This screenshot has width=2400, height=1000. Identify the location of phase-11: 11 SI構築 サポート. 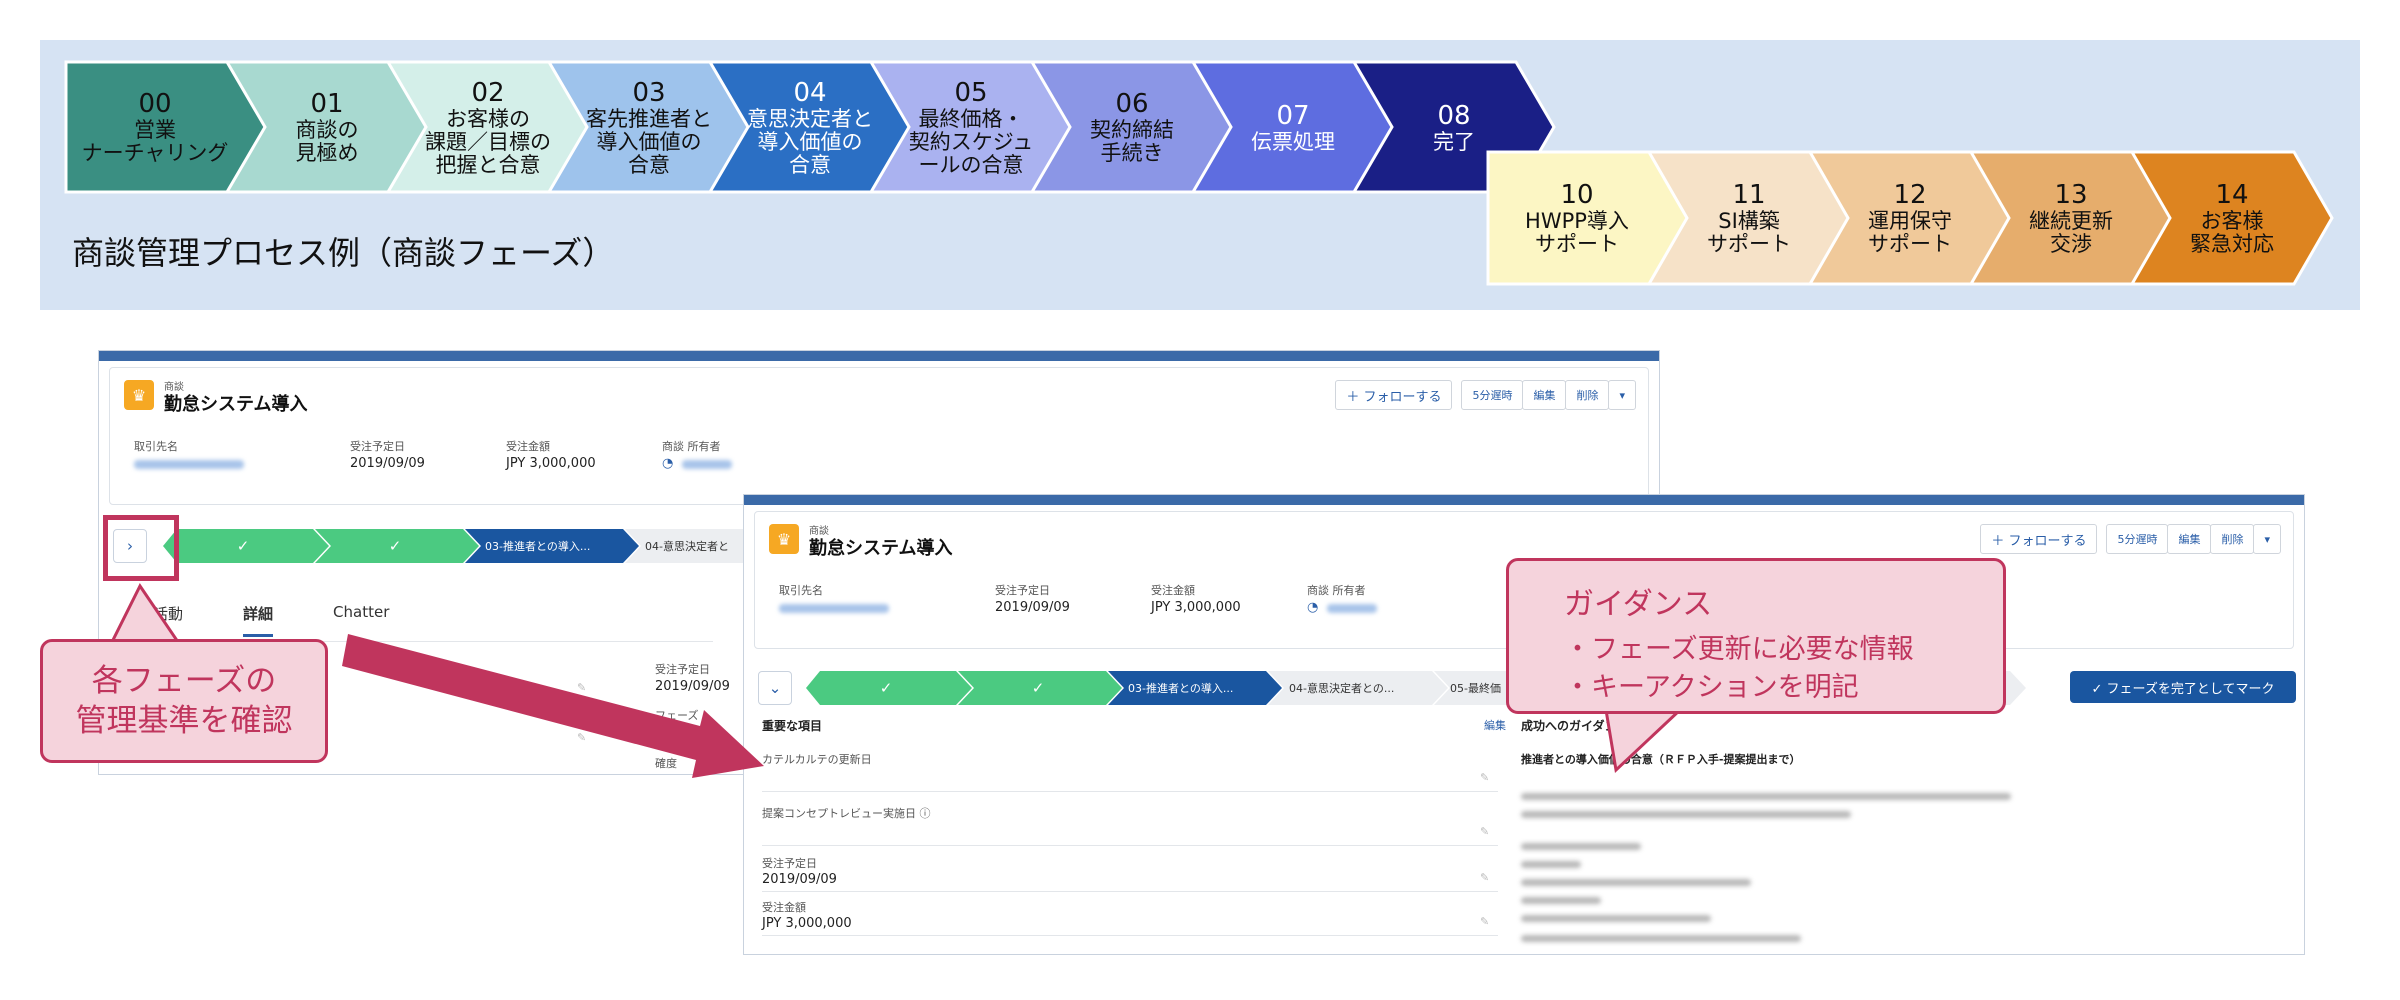
(1749, 218).